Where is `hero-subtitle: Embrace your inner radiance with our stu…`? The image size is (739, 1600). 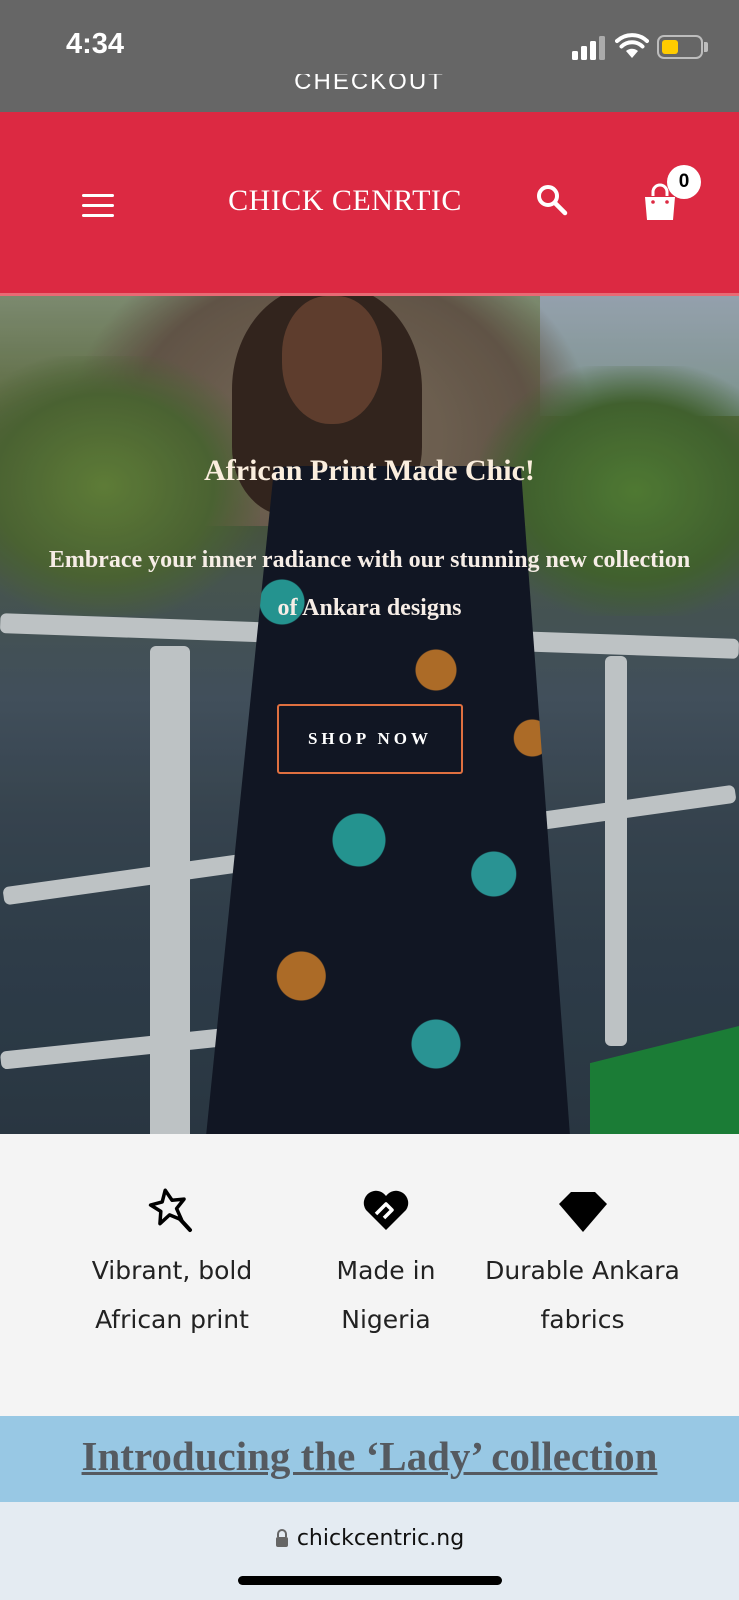
hero-subtitle: Embrace your inner radiance with our stu… is located at coordinates (369, 584).